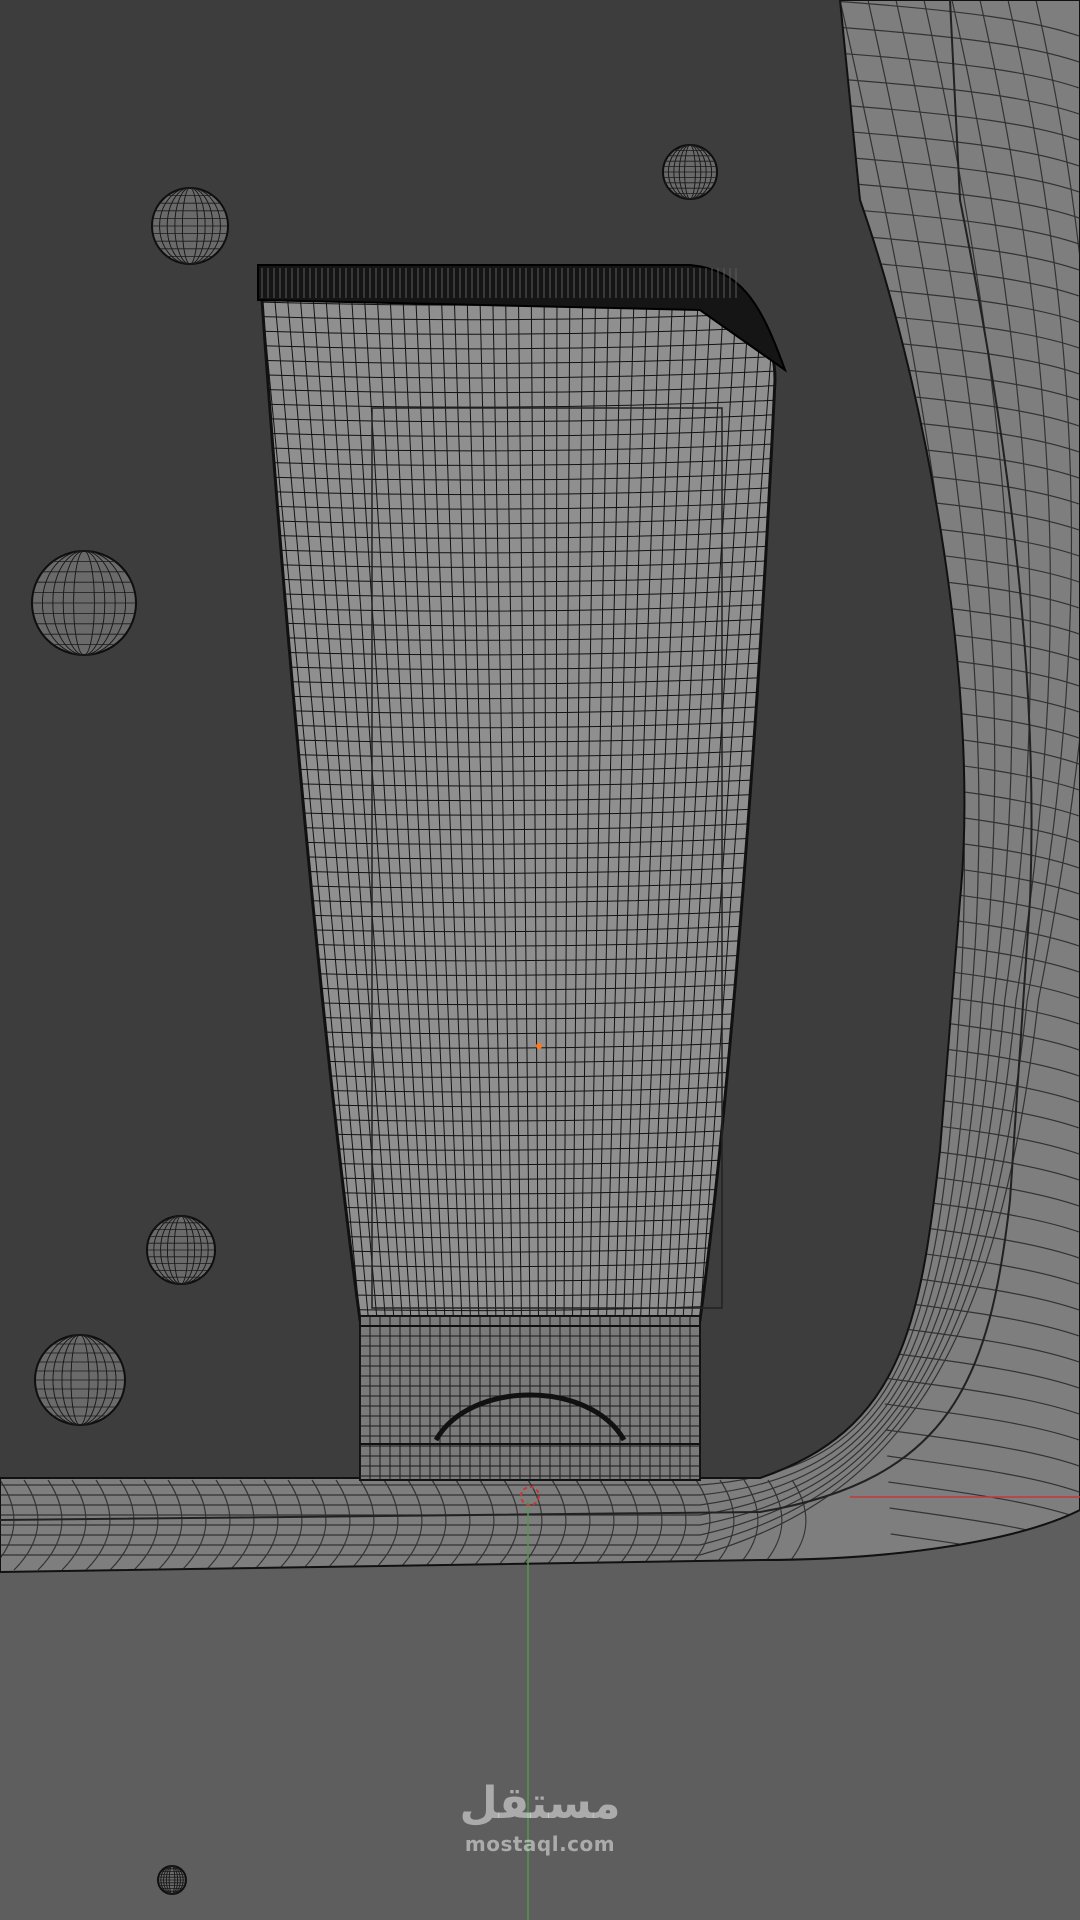  I want to click on watermark-url: mostaql.com, so click(540, 1844).